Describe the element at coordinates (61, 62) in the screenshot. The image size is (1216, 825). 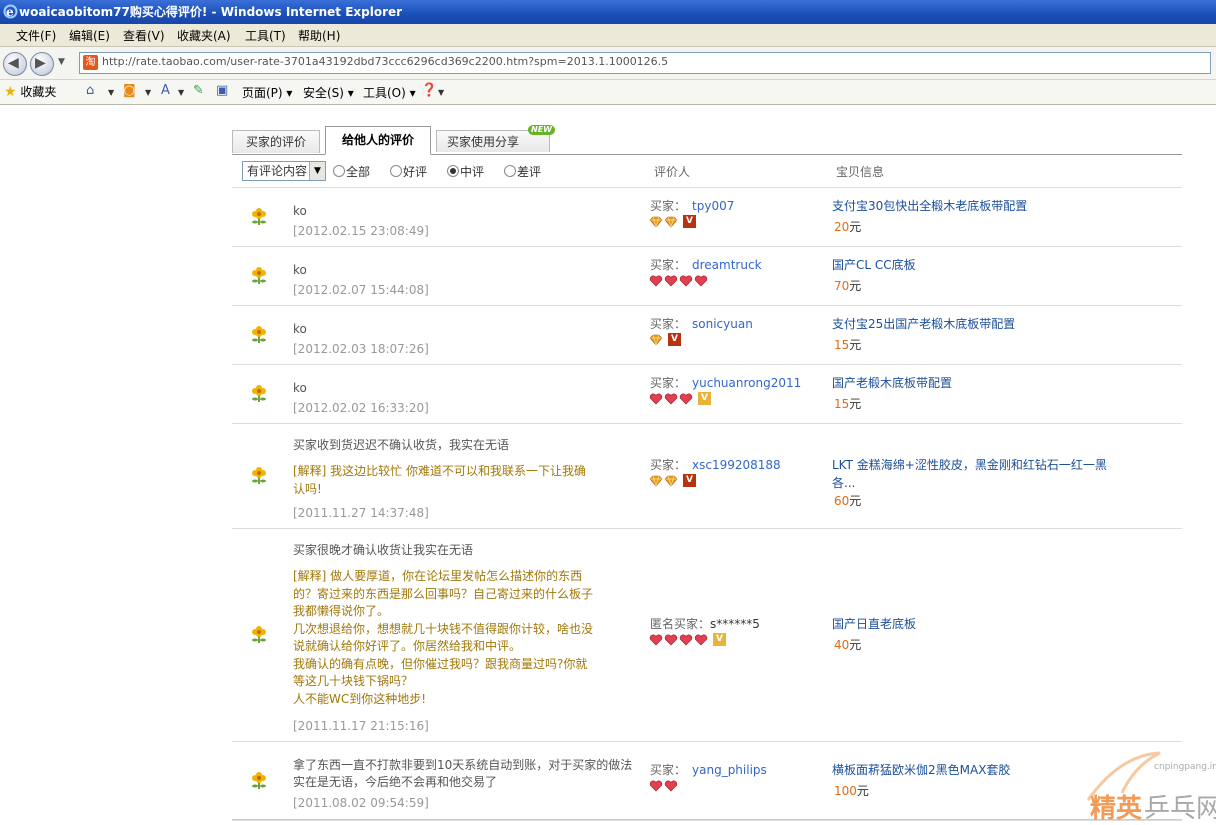
I see `history-dropdown-icon: ▼` at that location.